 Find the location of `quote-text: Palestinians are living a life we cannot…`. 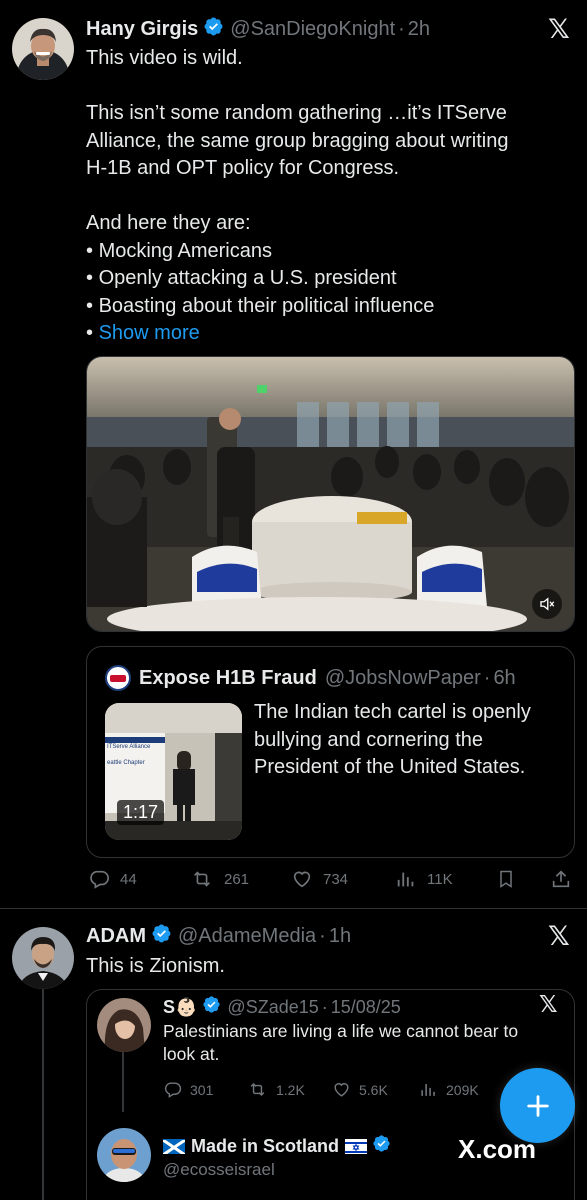

quote-text: Palestinians are living a life we cannot… is located at coordinates (363, 1043).